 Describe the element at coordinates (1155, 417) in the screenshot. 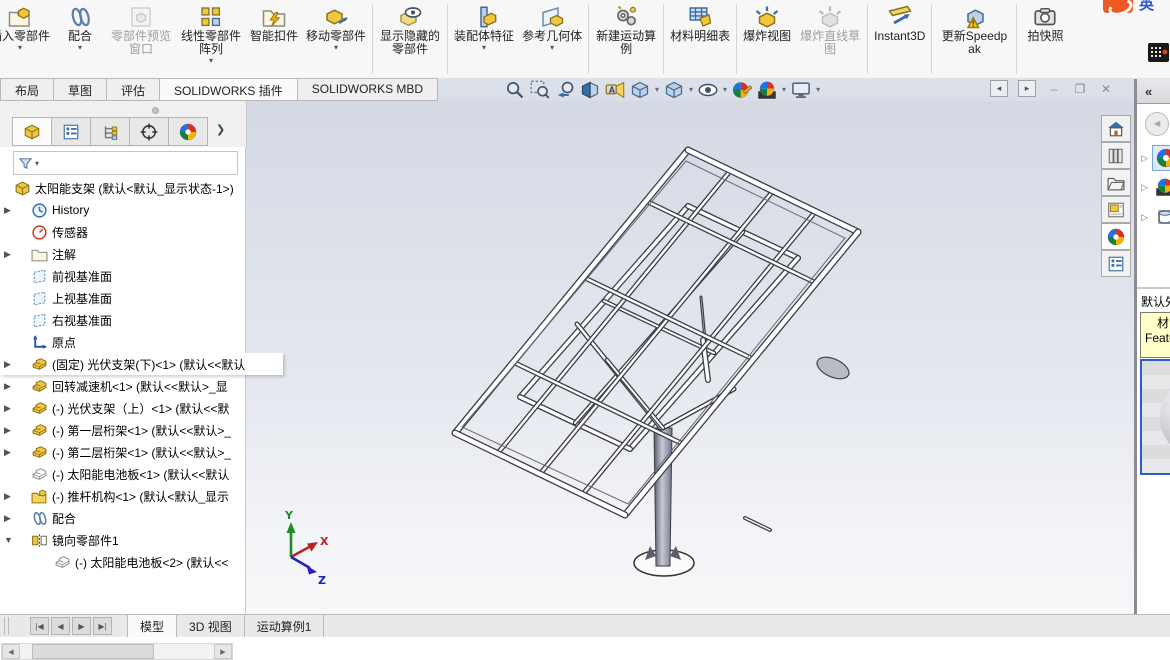

I see `appearance-preview-thumbnail` at that location.